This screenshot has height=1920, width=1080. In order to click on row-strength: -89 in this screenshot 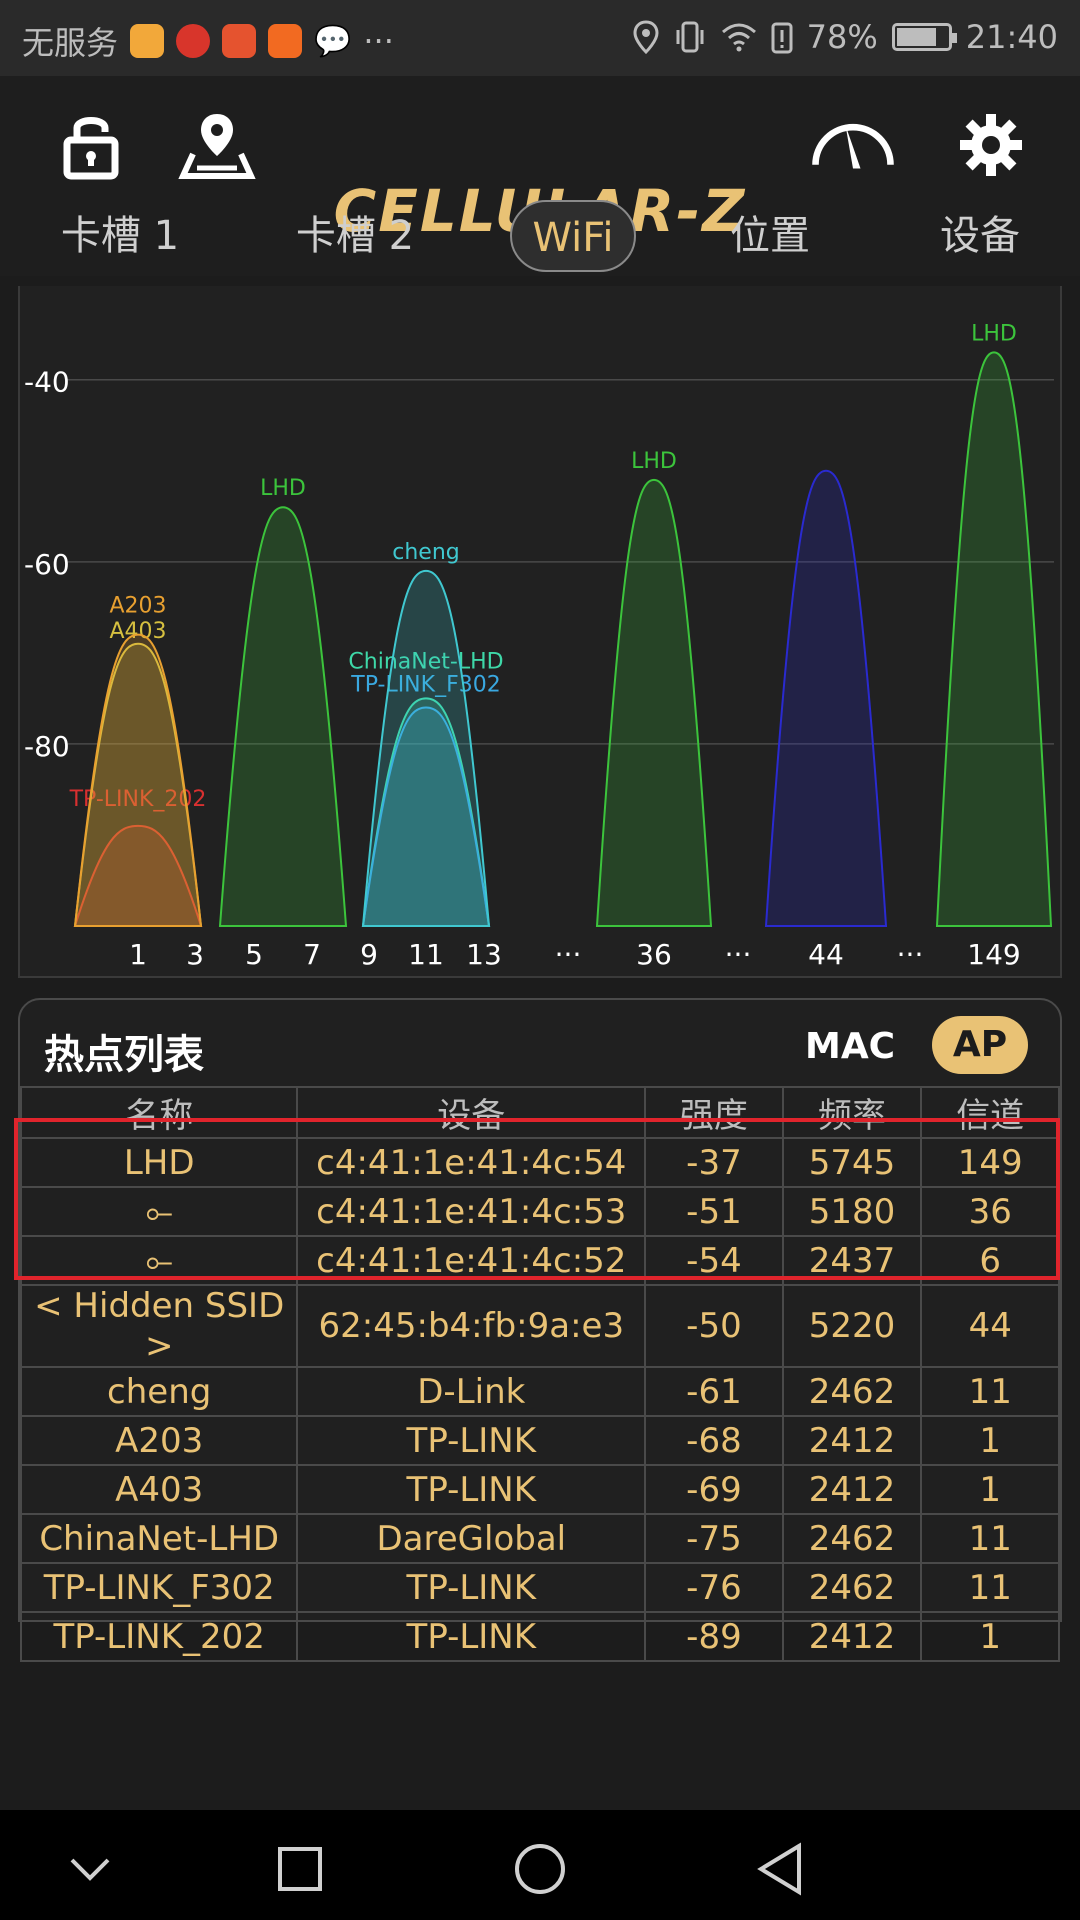, I will do `click(714, 1636)`.